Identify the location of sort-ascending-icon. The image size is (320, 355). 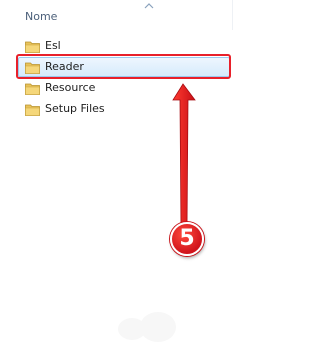
(149, 6).